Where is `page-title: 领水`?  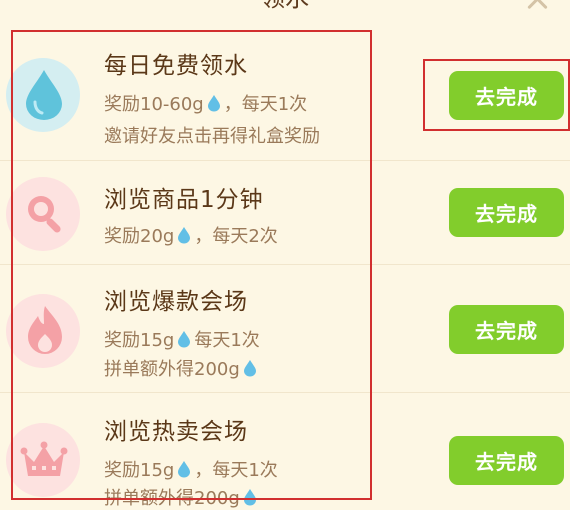 page-title: 领水 is located at coordinates (285, 6).